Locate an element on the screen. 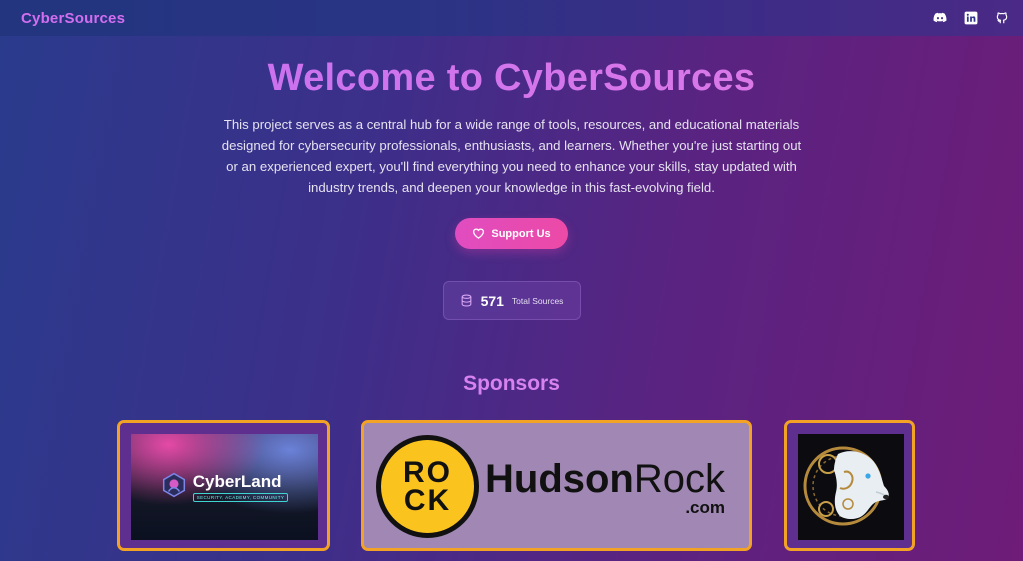 This screenshot has width=1023, height=561. total-sources-label: Total Sources is located at coordinates (537, 300).